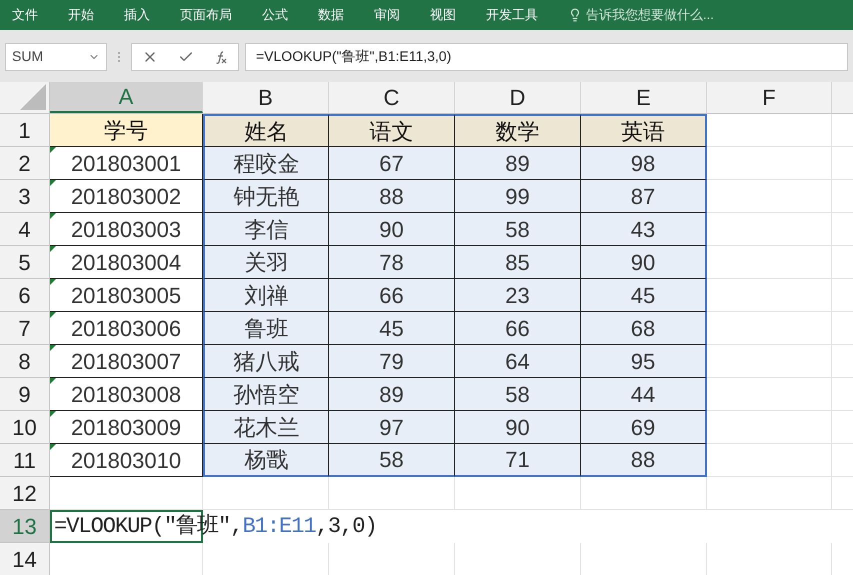  Describe the element at coordinates (769, 97) in the screenshot. I see `column-header: F` at that location.